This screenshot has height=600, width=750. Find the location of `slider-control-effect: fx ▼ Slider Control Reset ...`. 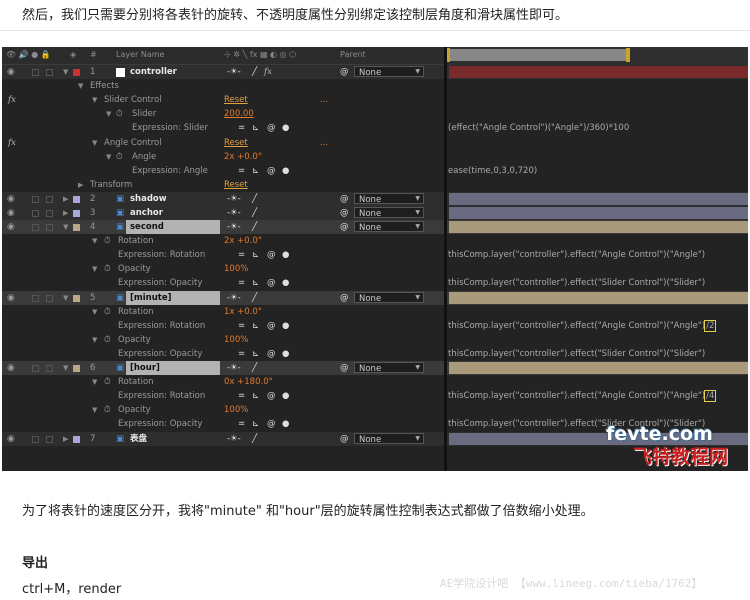

slider-control-effect: fx ▼ Slider Control Reset ... is located at coordinates (375, 100).